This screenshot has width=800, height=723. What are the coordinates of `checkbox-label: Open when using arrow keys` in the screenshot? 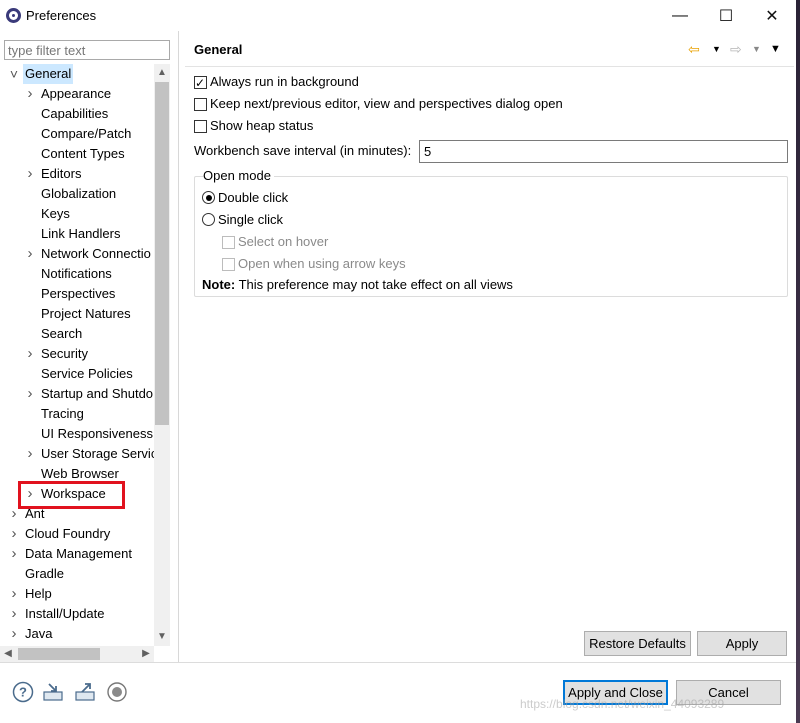 It's located at (322, 263).